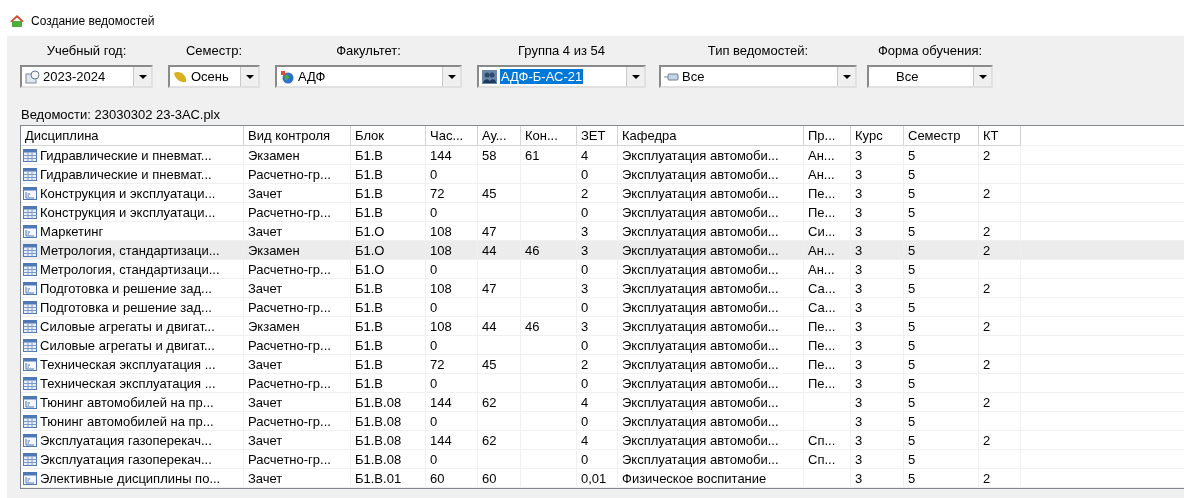 The width and height of the screenshot is (1184, 498). Describe the element at coordinates (594, 478) in the screenshot. I see `table-cell: 0,01` at that location.